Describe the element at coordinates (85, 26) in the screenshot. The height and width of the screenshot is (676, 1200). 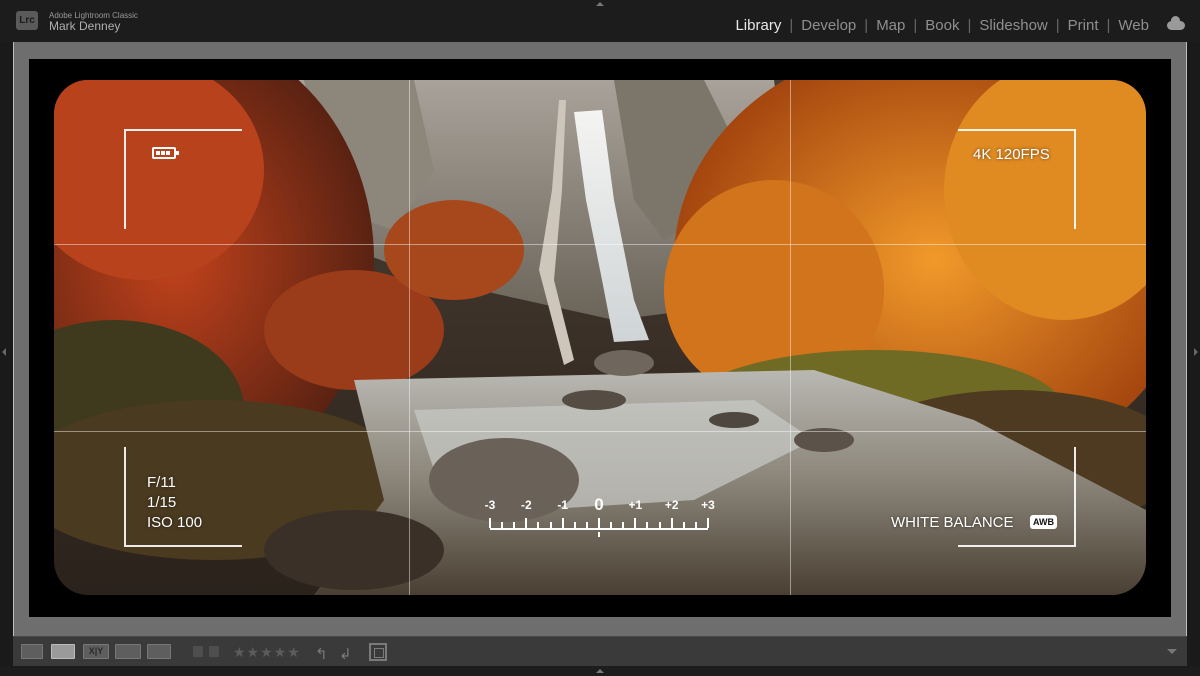
I see `user-name: Mark Denney` at that location.